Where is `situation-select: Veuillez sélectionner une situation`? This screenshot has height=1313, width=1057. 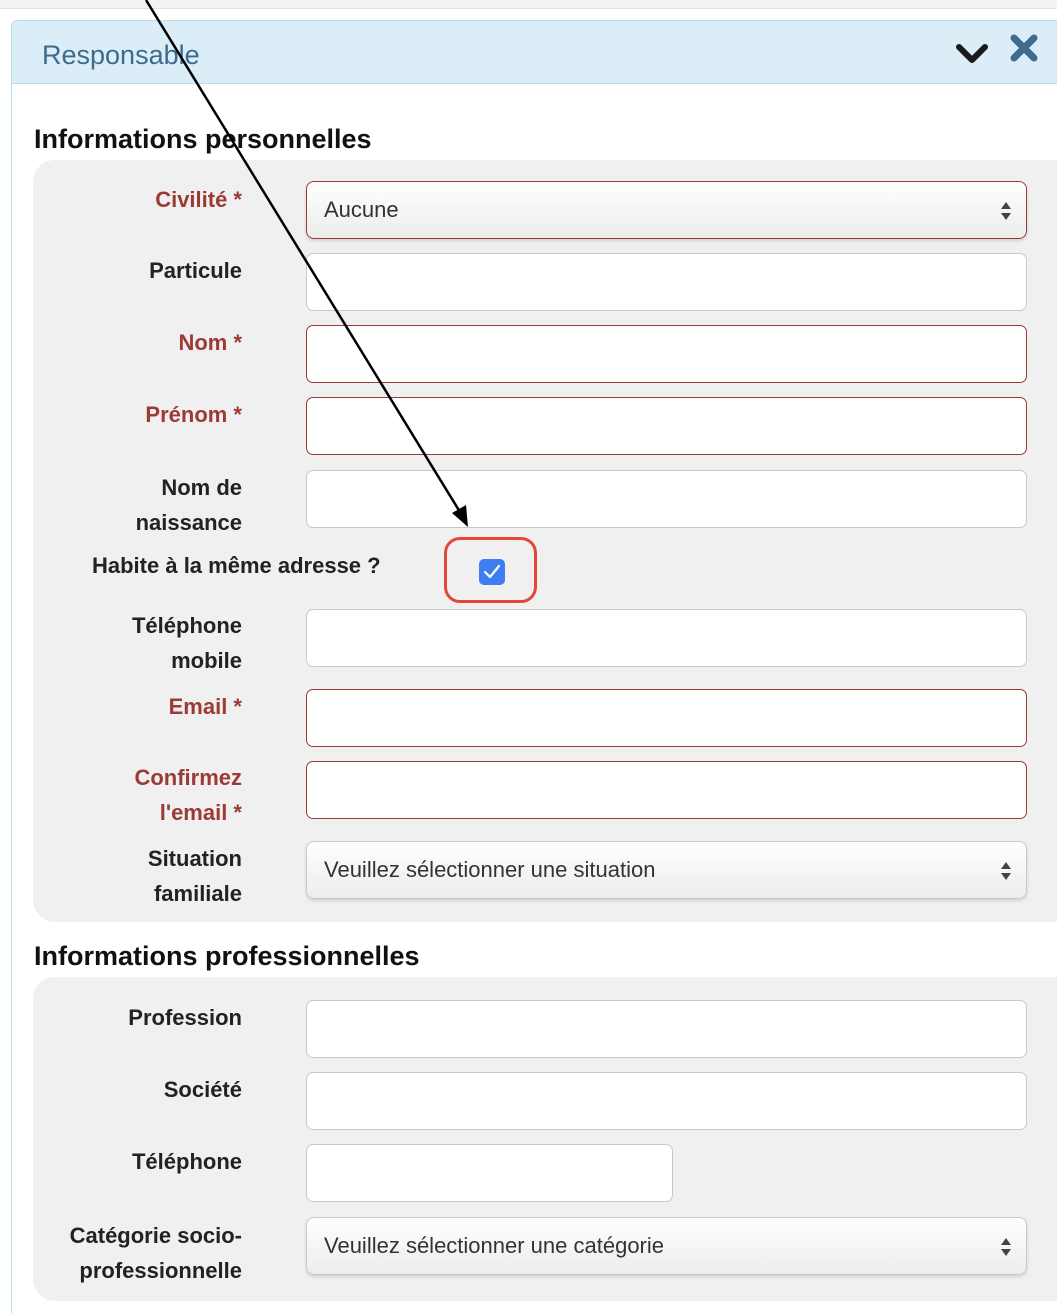
situation-select: Veuillez sélectionner une situation is located at coordinates (666, 870).